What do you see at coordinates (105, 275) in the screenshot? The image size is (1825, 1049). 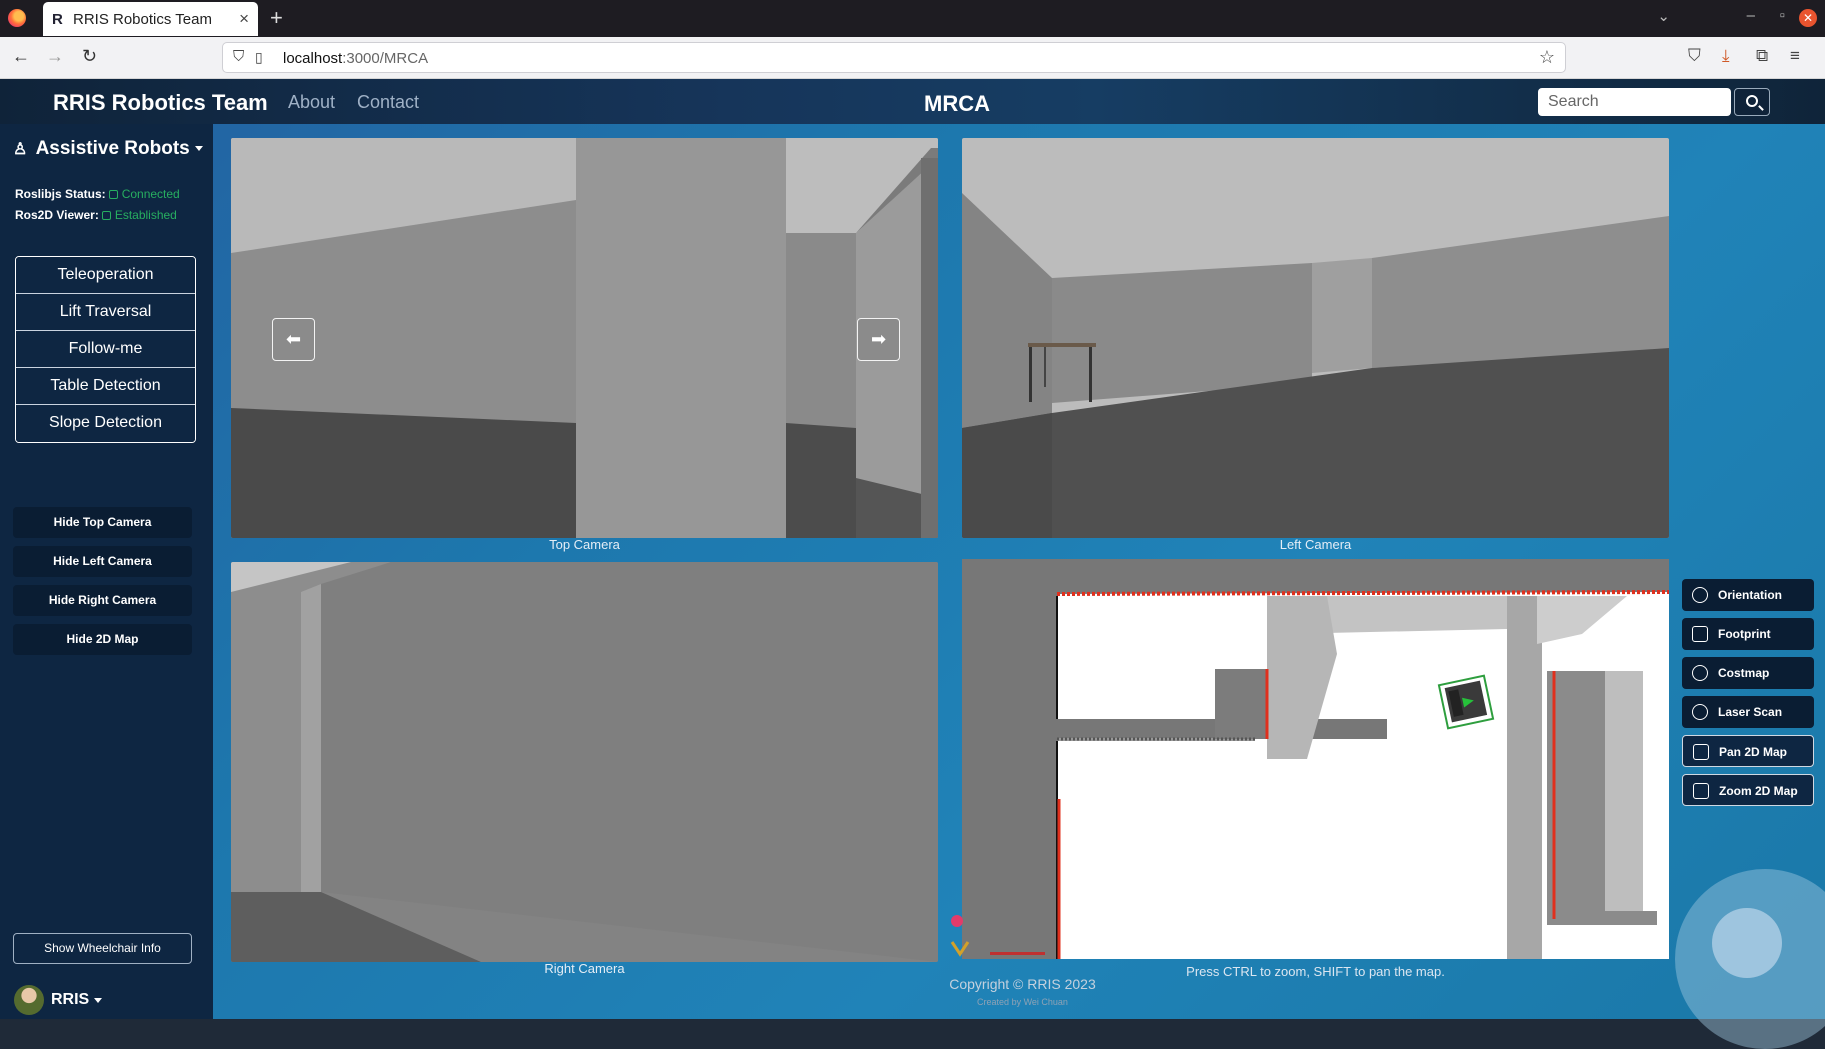 I see `mode-teleoperation-button: Teleoperation` at bounding box center [105, 275].